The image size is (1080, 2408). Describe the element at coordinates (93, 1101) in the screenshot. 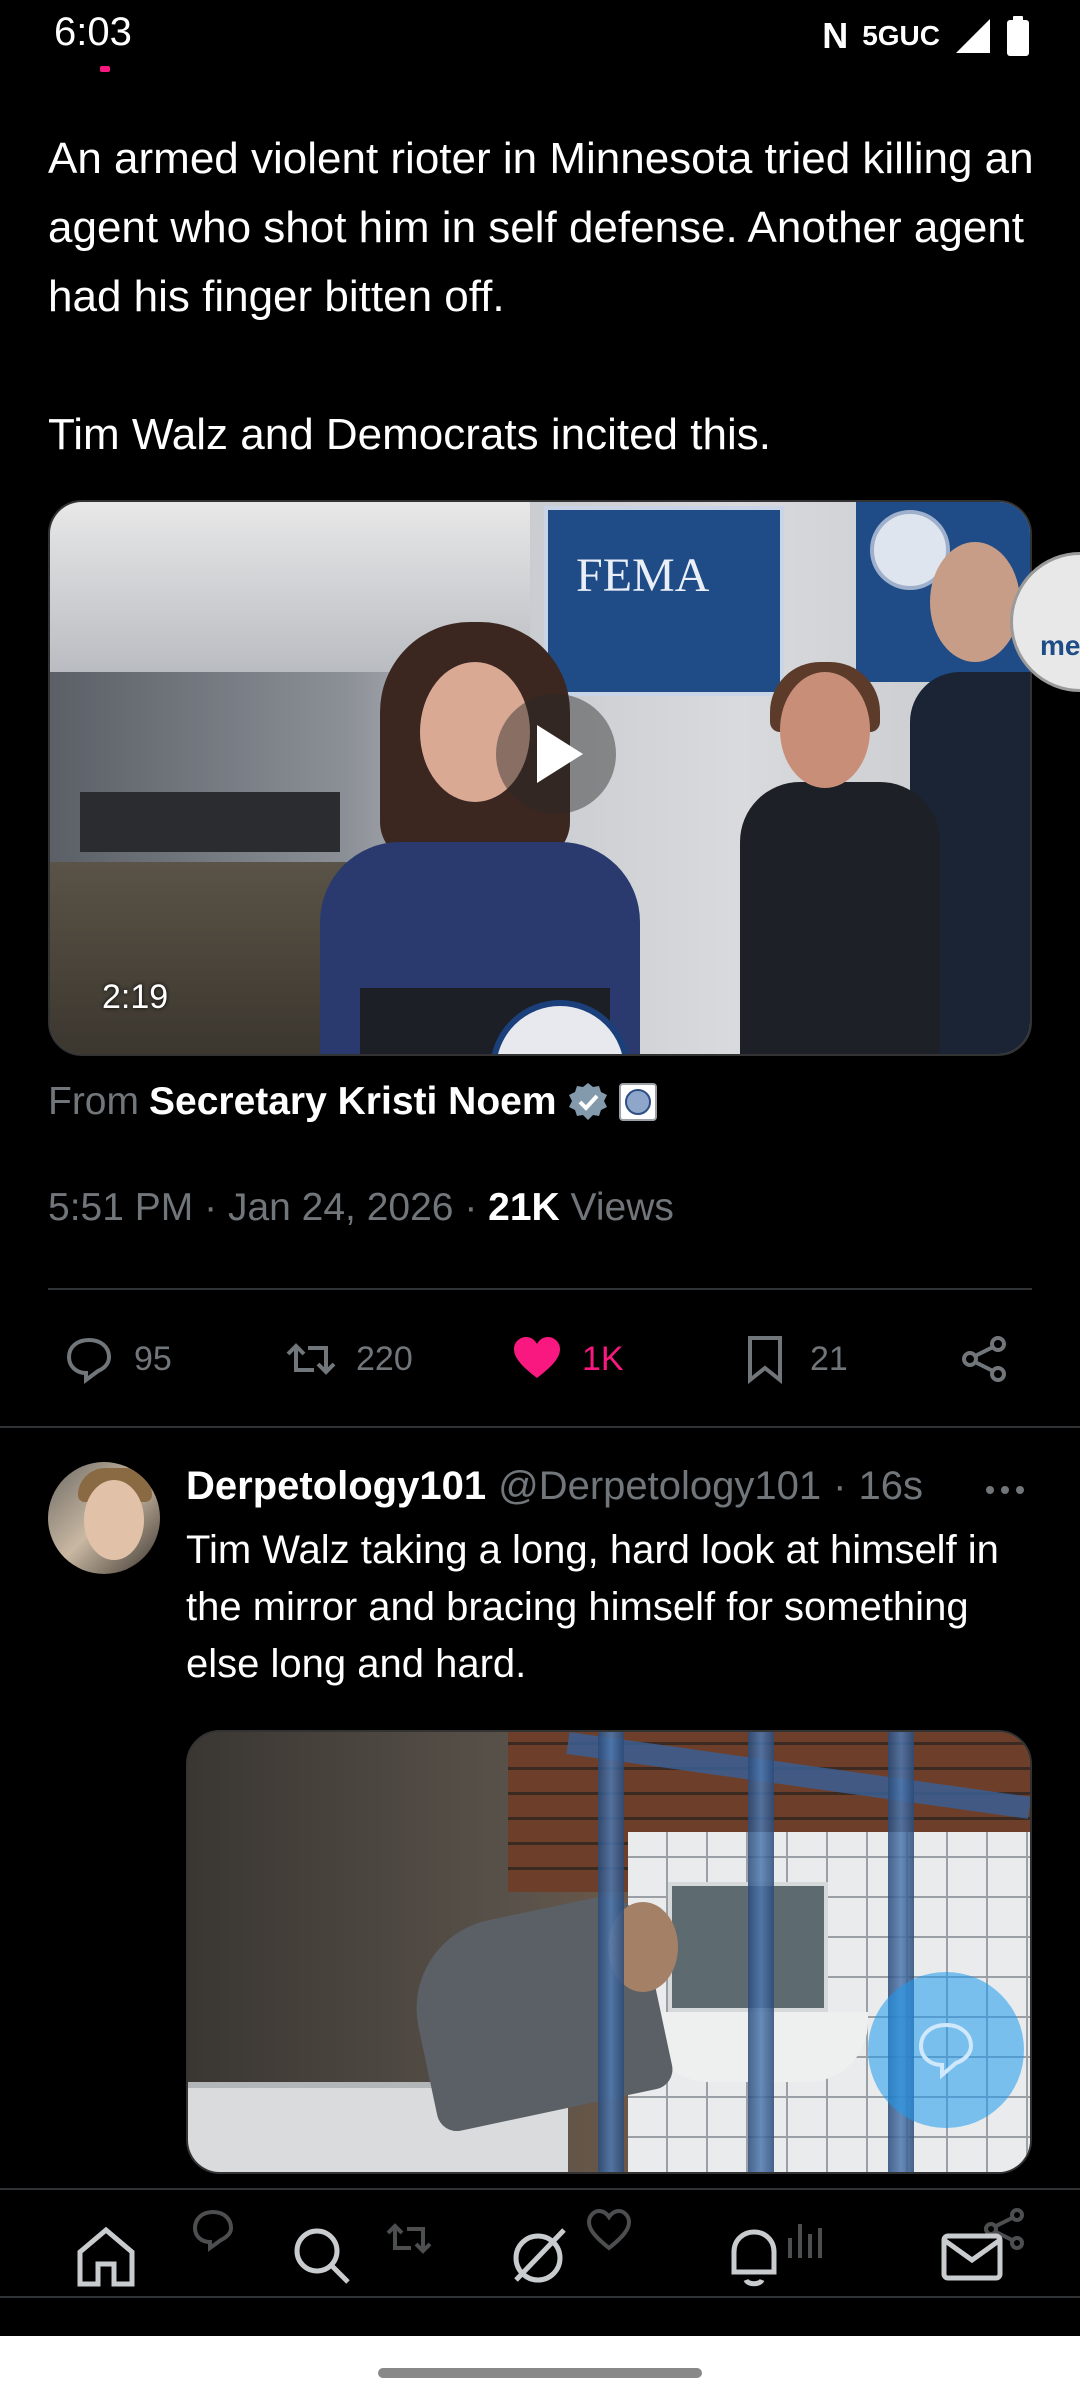

I see `from-prefix: From` at that location.